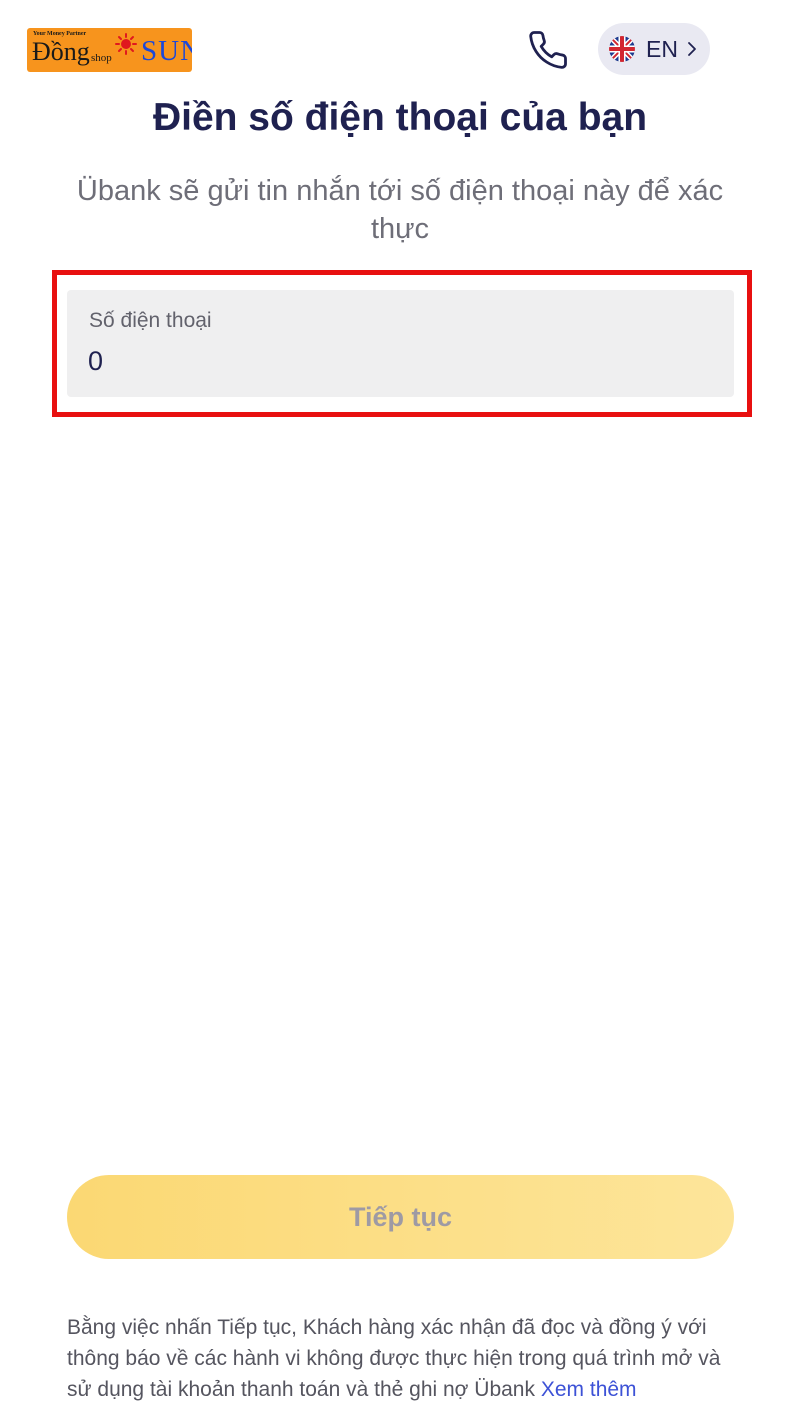  I want to click on logo-brand-small: shop, so click(101, 58).